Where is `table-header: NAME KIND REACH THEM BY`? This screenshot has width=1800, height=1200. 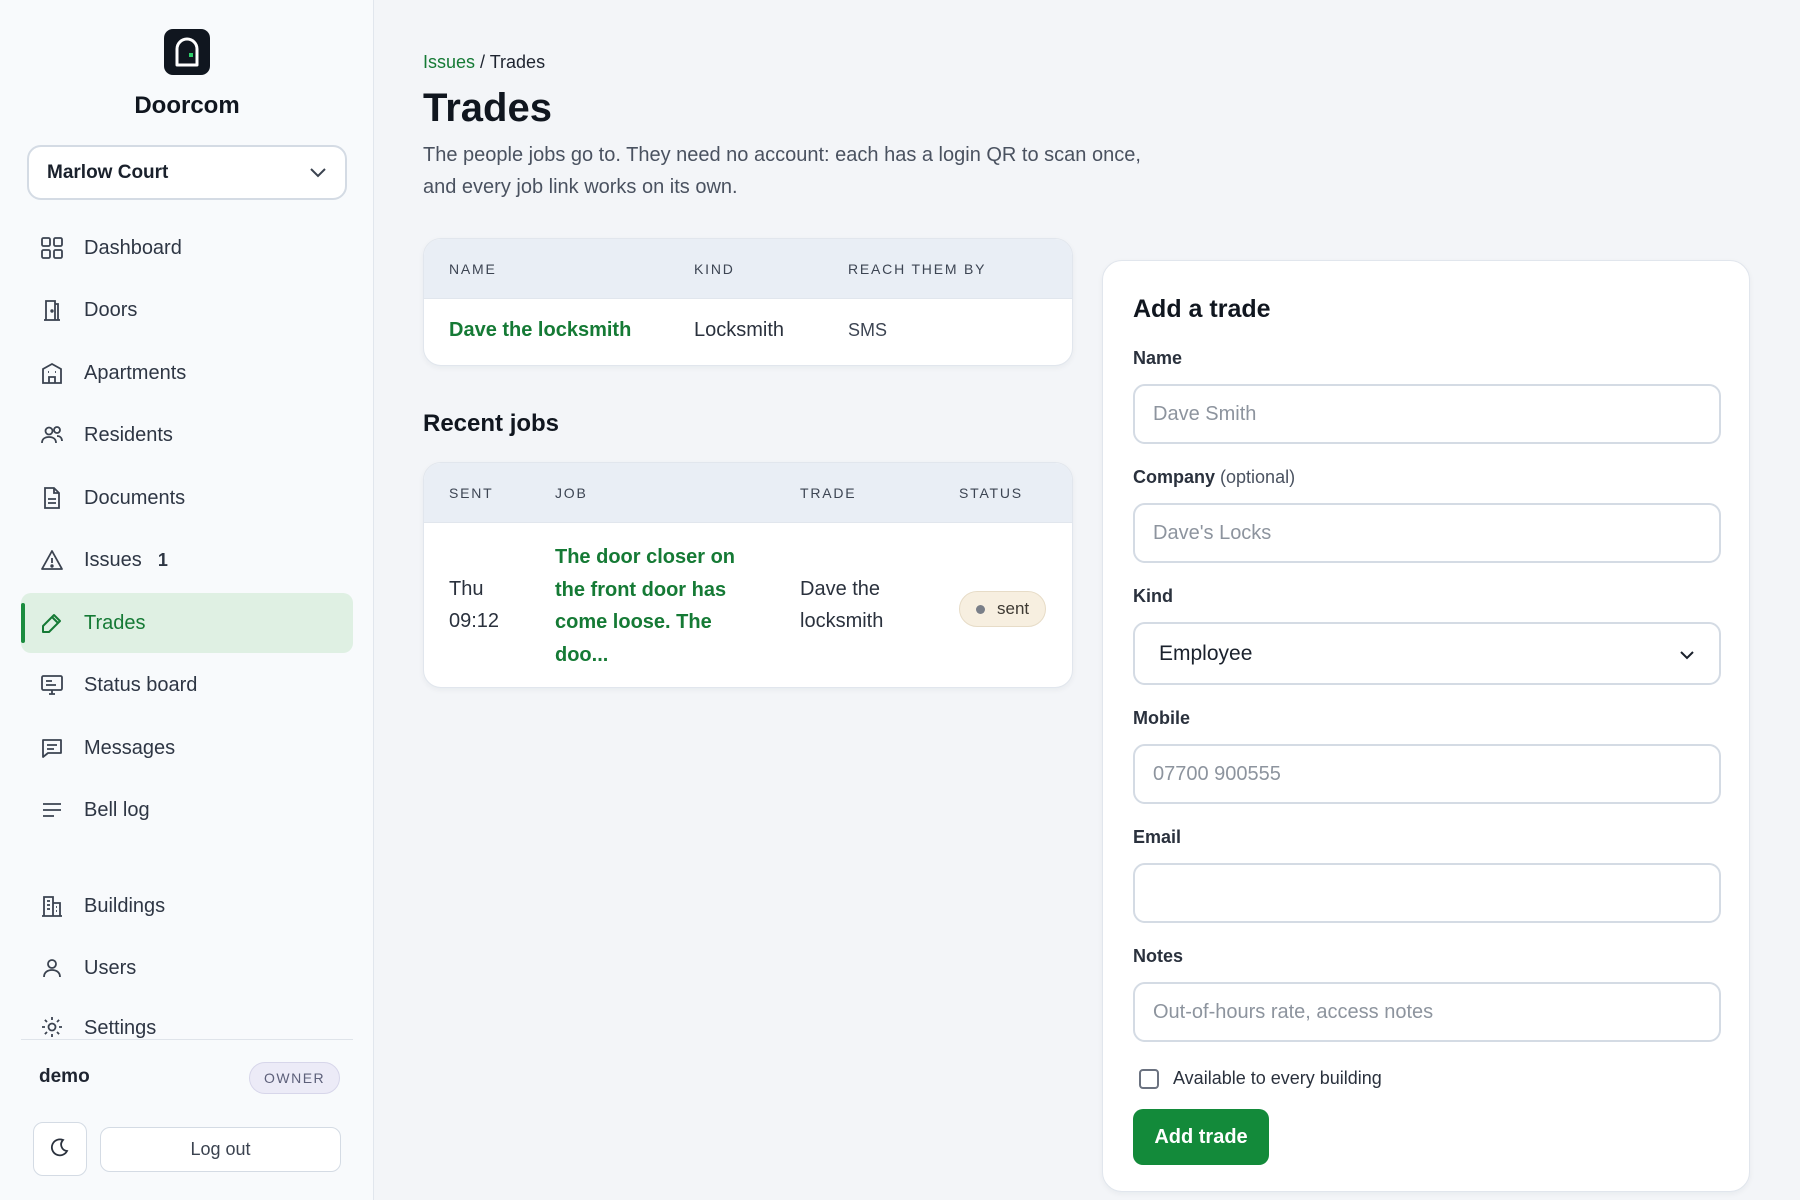 table-header: NAME KIND REACH THEM BY is located at coordinates (748, 269).